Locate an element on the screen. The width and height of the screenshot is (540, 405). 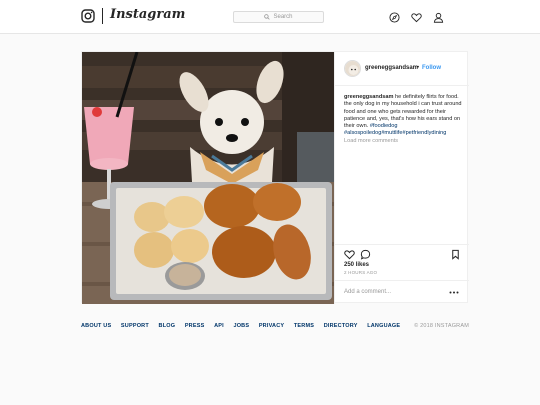
search-icon is located at coordinates (267, 17).